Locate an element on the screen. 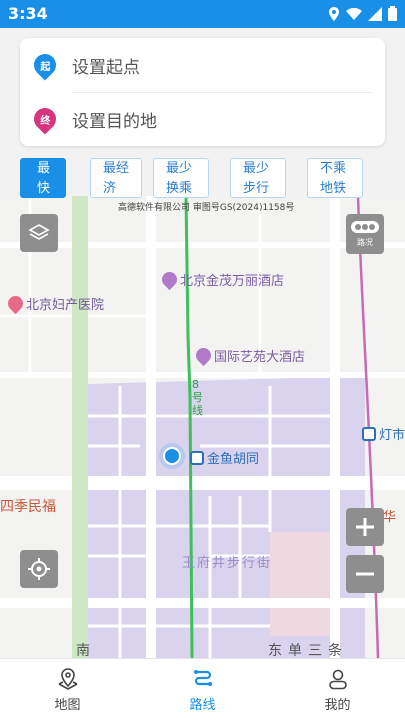  tab-economical: 最经济 is located at coordinates (116, 178).